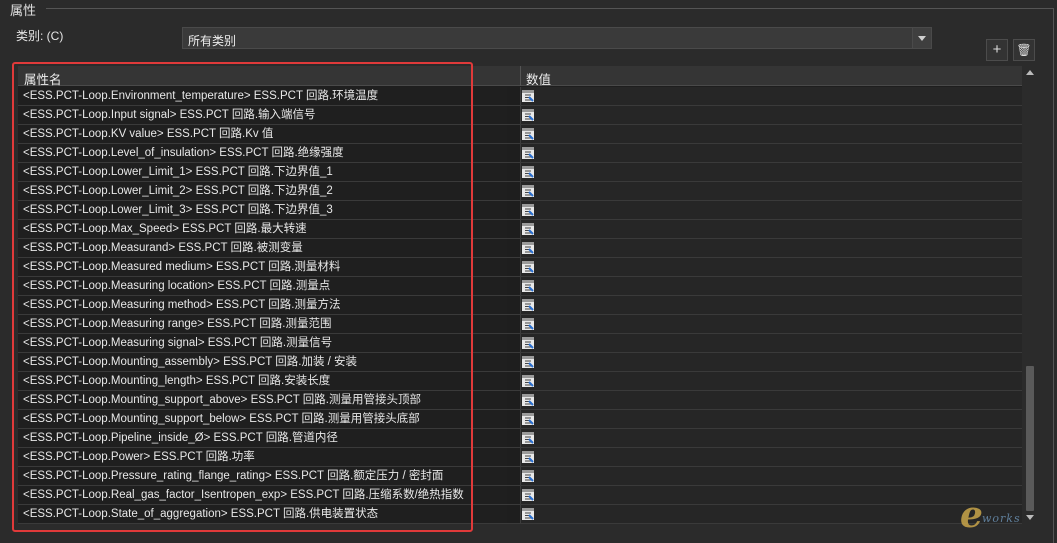 The width and height of the screenshot is (1057, 543). I want to click on property-name-cell: <ESS.PCT-Loop.Measurand> ESS.PCT 回路.被测变量, so click(262, 248).